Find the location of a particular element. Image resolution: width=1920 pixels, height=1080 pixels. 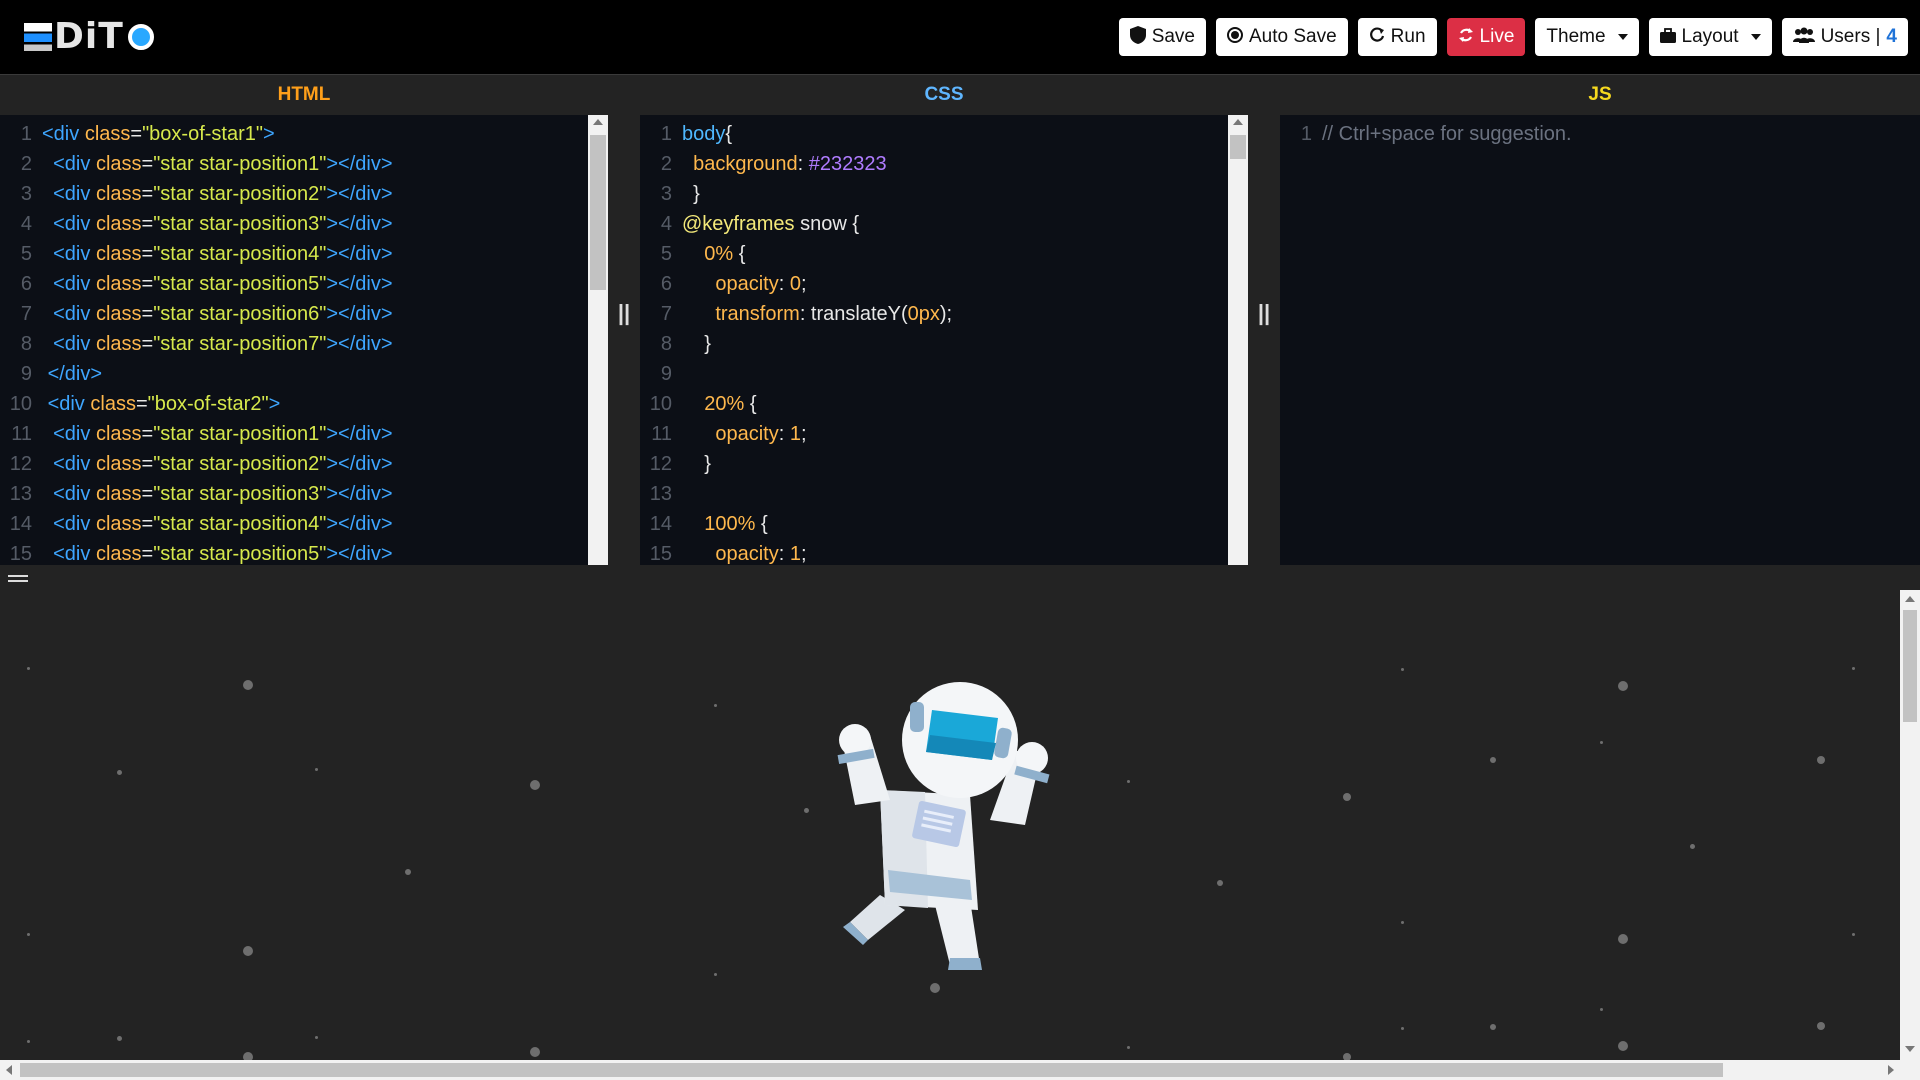

save-button: Save is located at coordinates (1162, 37).